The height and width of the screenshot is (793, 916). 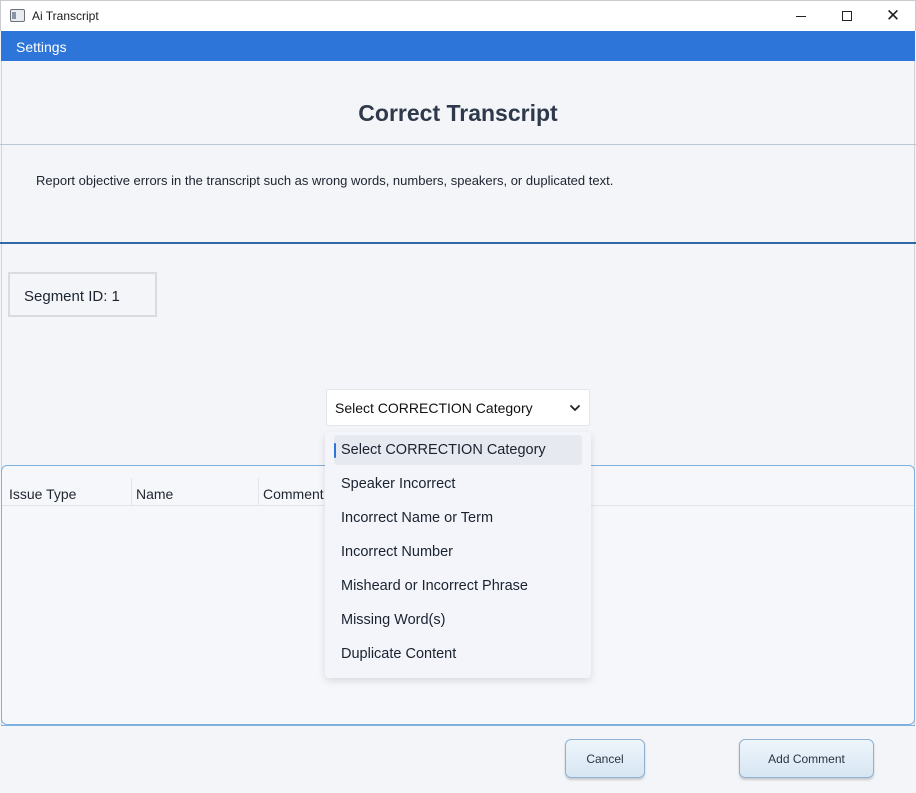 I want to click on dropdown-option: Speaker Incorrect, so click(x=458, y=484).